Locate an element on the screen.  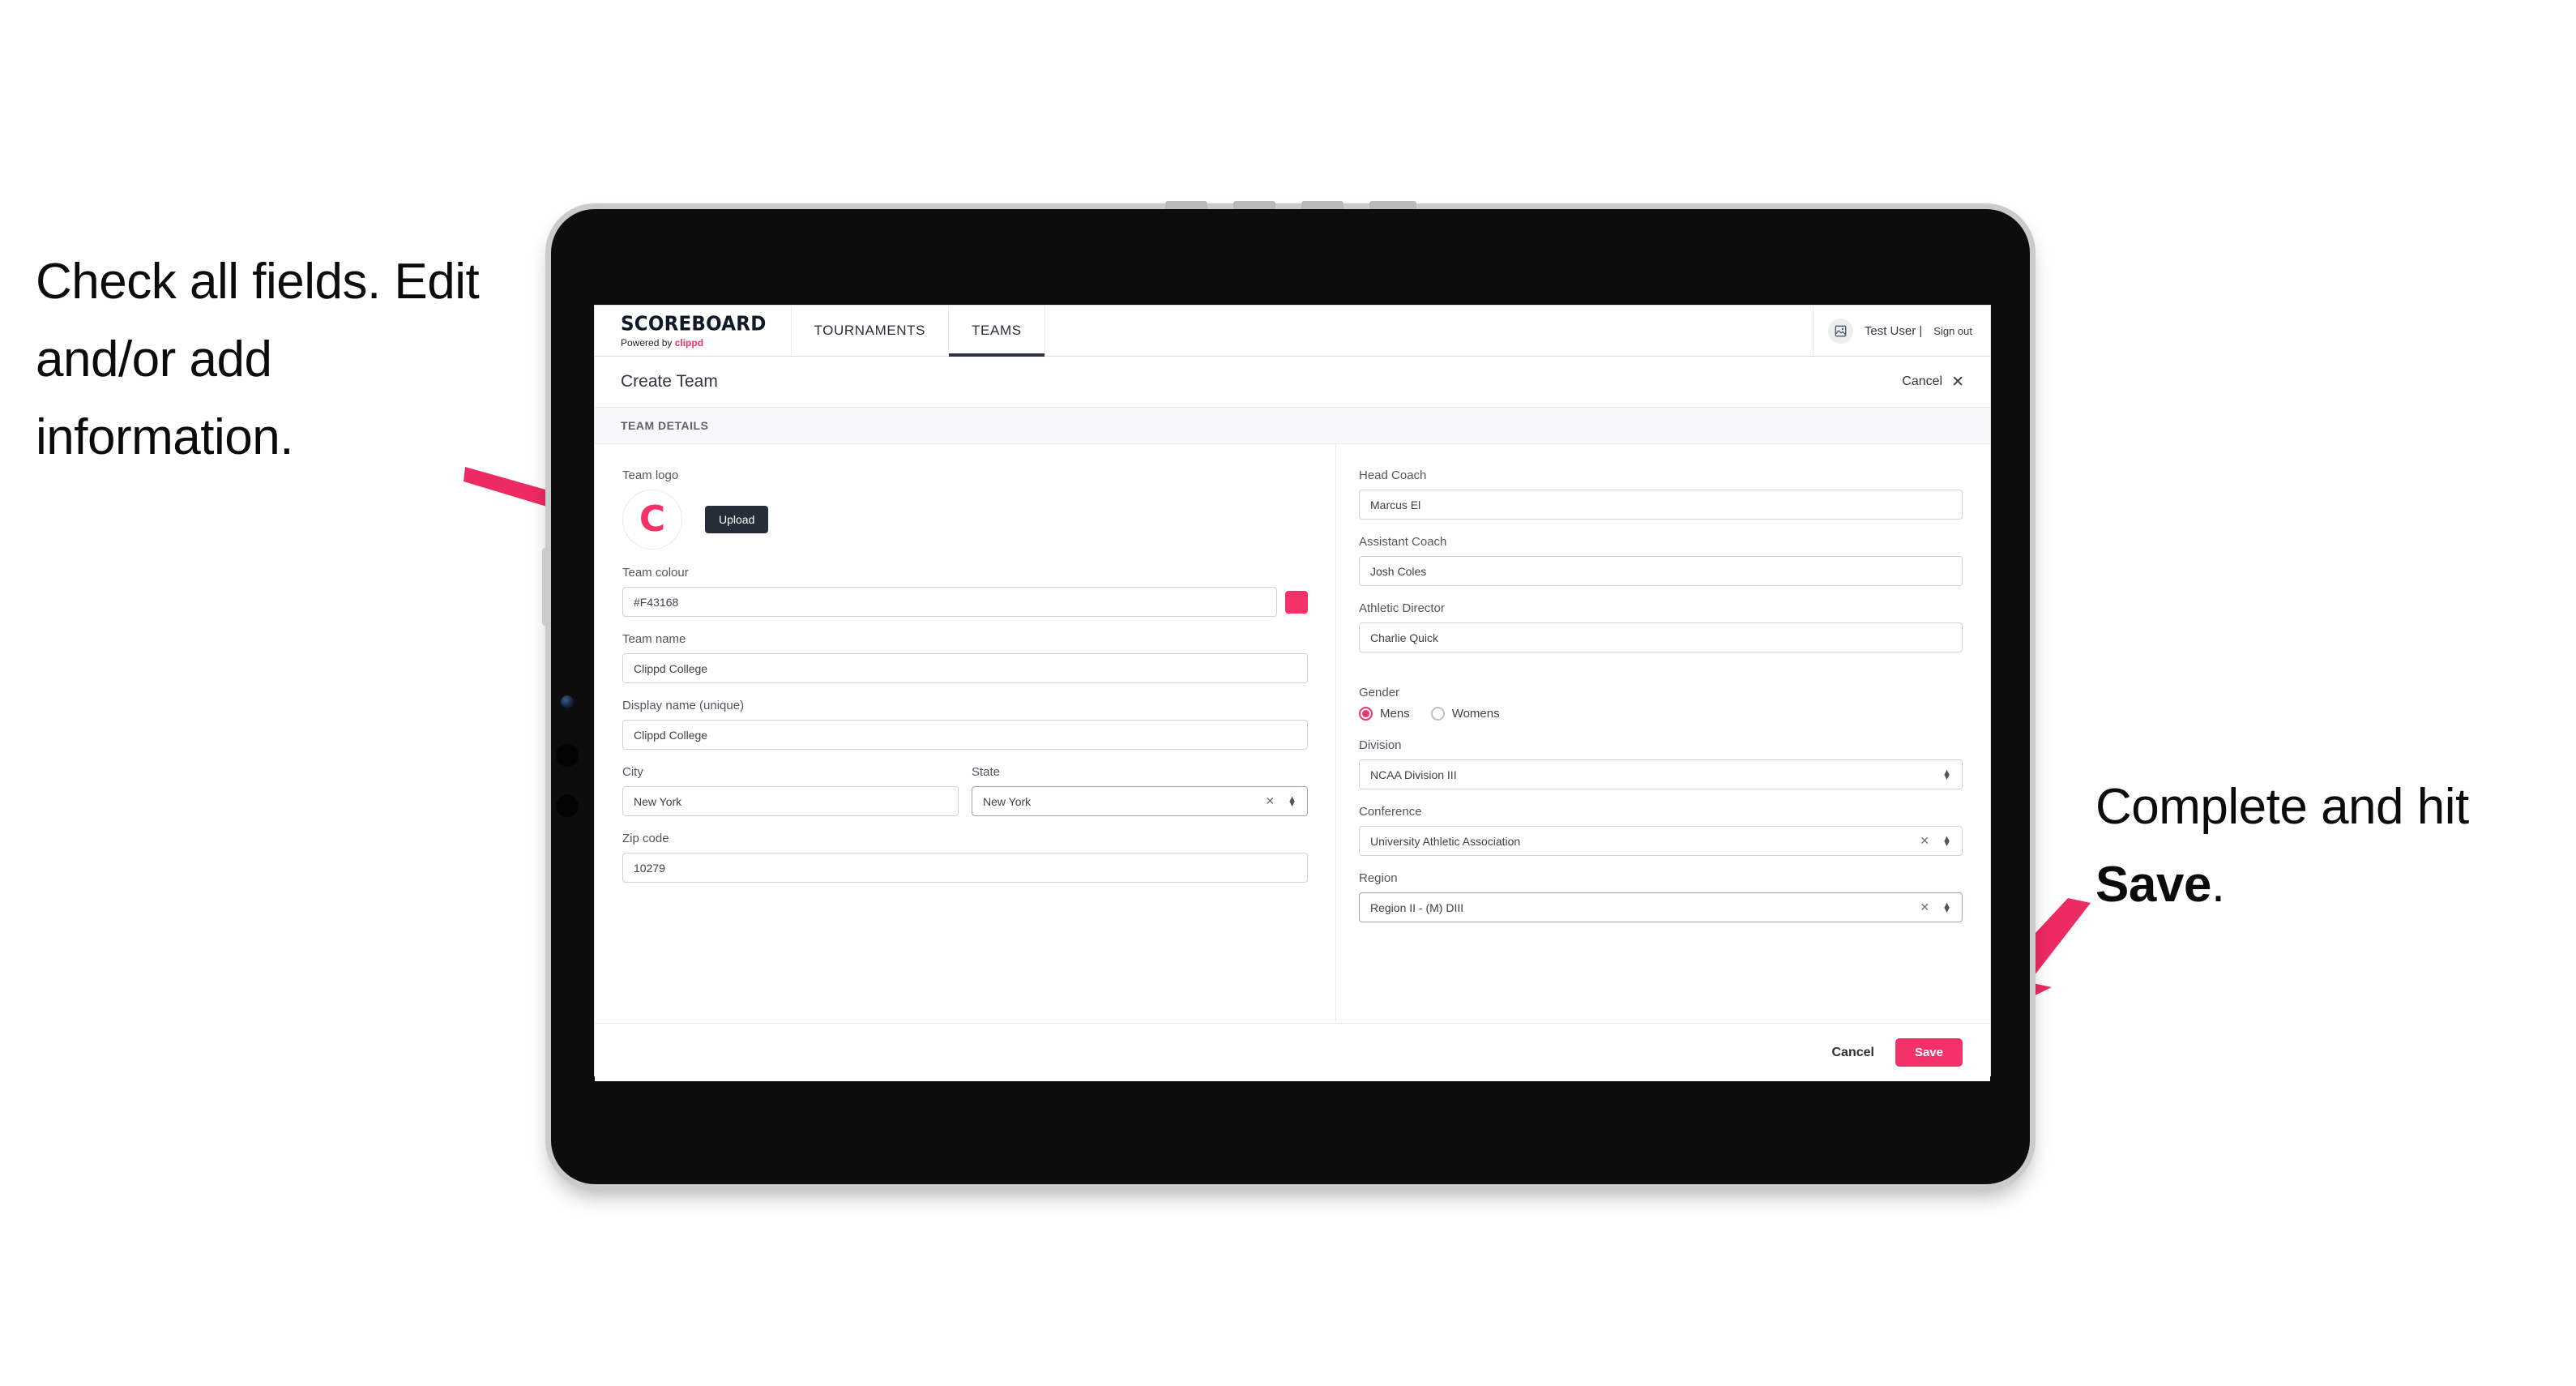
brand-powered-prefix: Powered by is located at coordinates (648, 342).